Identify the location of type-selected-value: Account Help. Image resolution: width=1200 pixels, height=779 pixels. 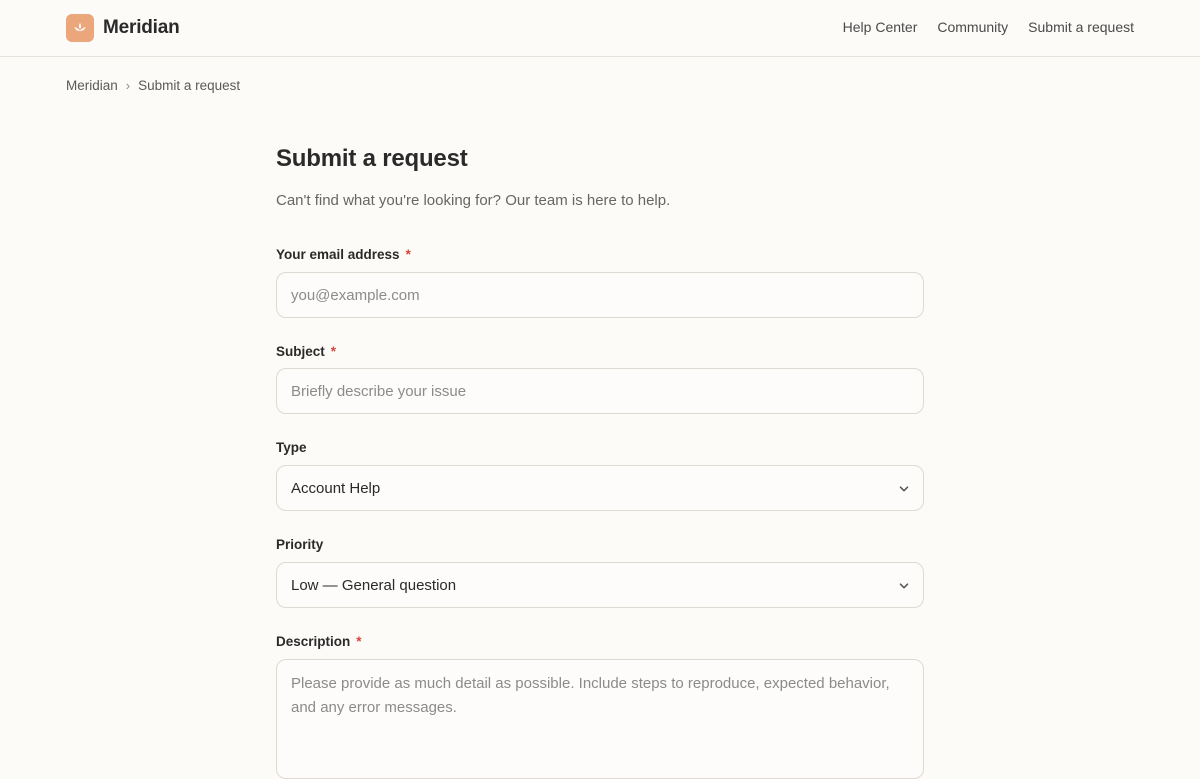
(336, 488).